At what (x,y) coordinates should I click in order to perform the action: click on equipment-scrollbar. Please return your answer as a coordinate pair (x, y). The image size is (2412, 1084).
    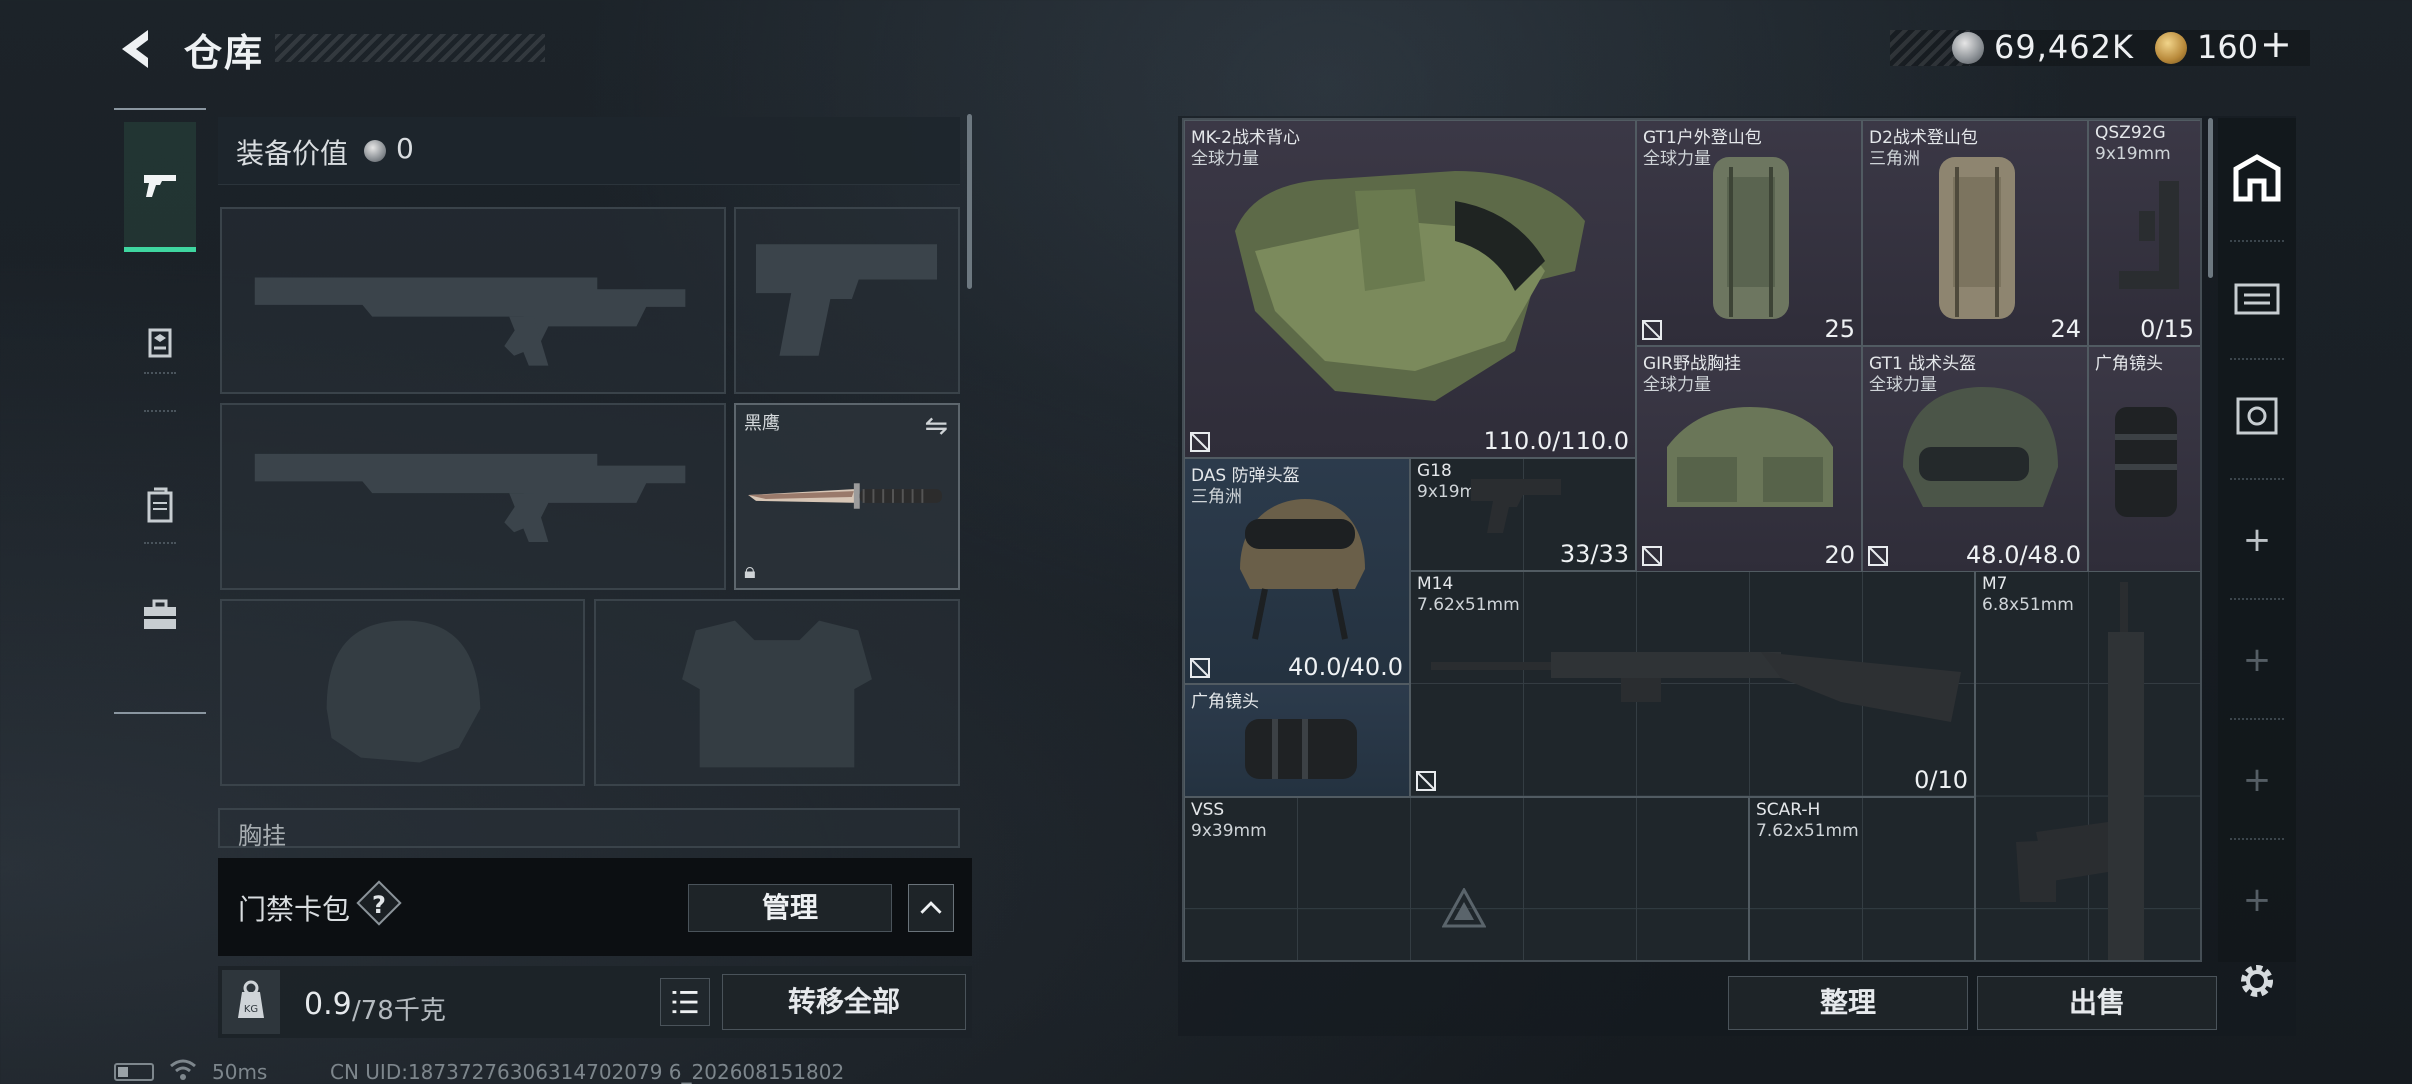
    Looking at the image, I should click on (969, 201).